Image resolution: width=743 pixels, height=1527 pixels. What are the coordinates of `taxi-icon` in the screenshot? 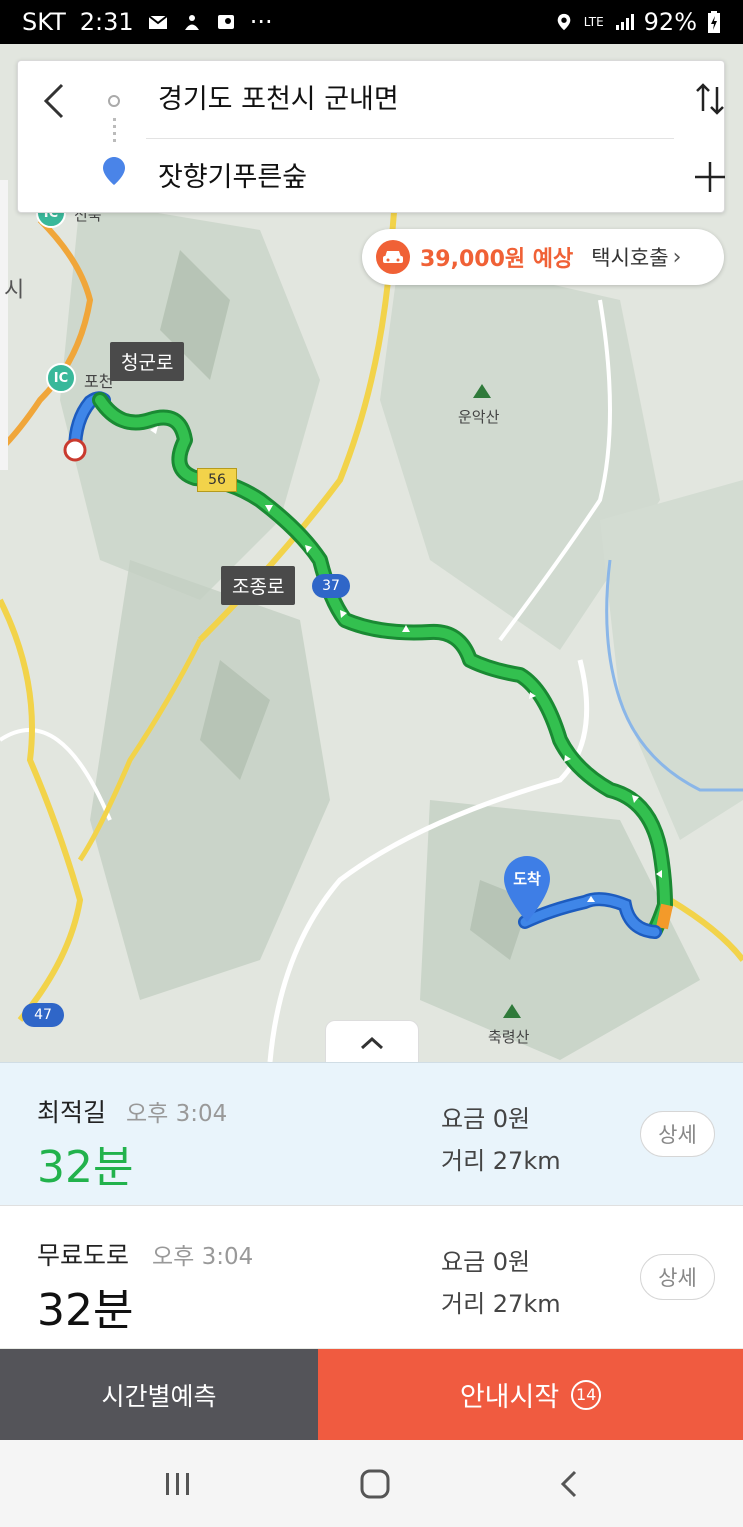 It's located at (393, 257).